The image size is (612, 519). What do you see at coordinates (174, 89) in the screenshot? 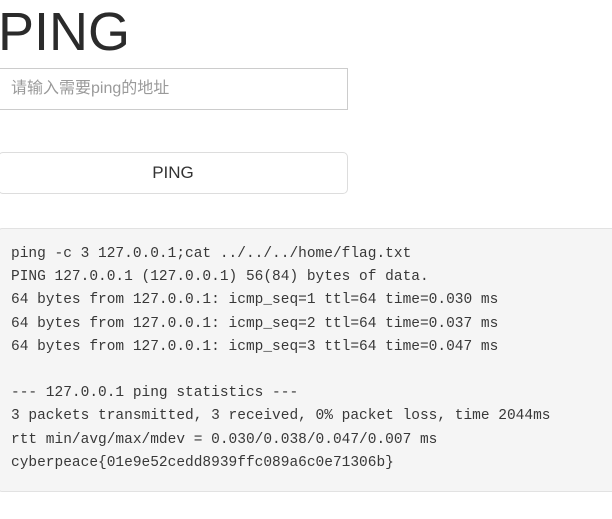
I see `address-input` at bounding box center [174, 89].